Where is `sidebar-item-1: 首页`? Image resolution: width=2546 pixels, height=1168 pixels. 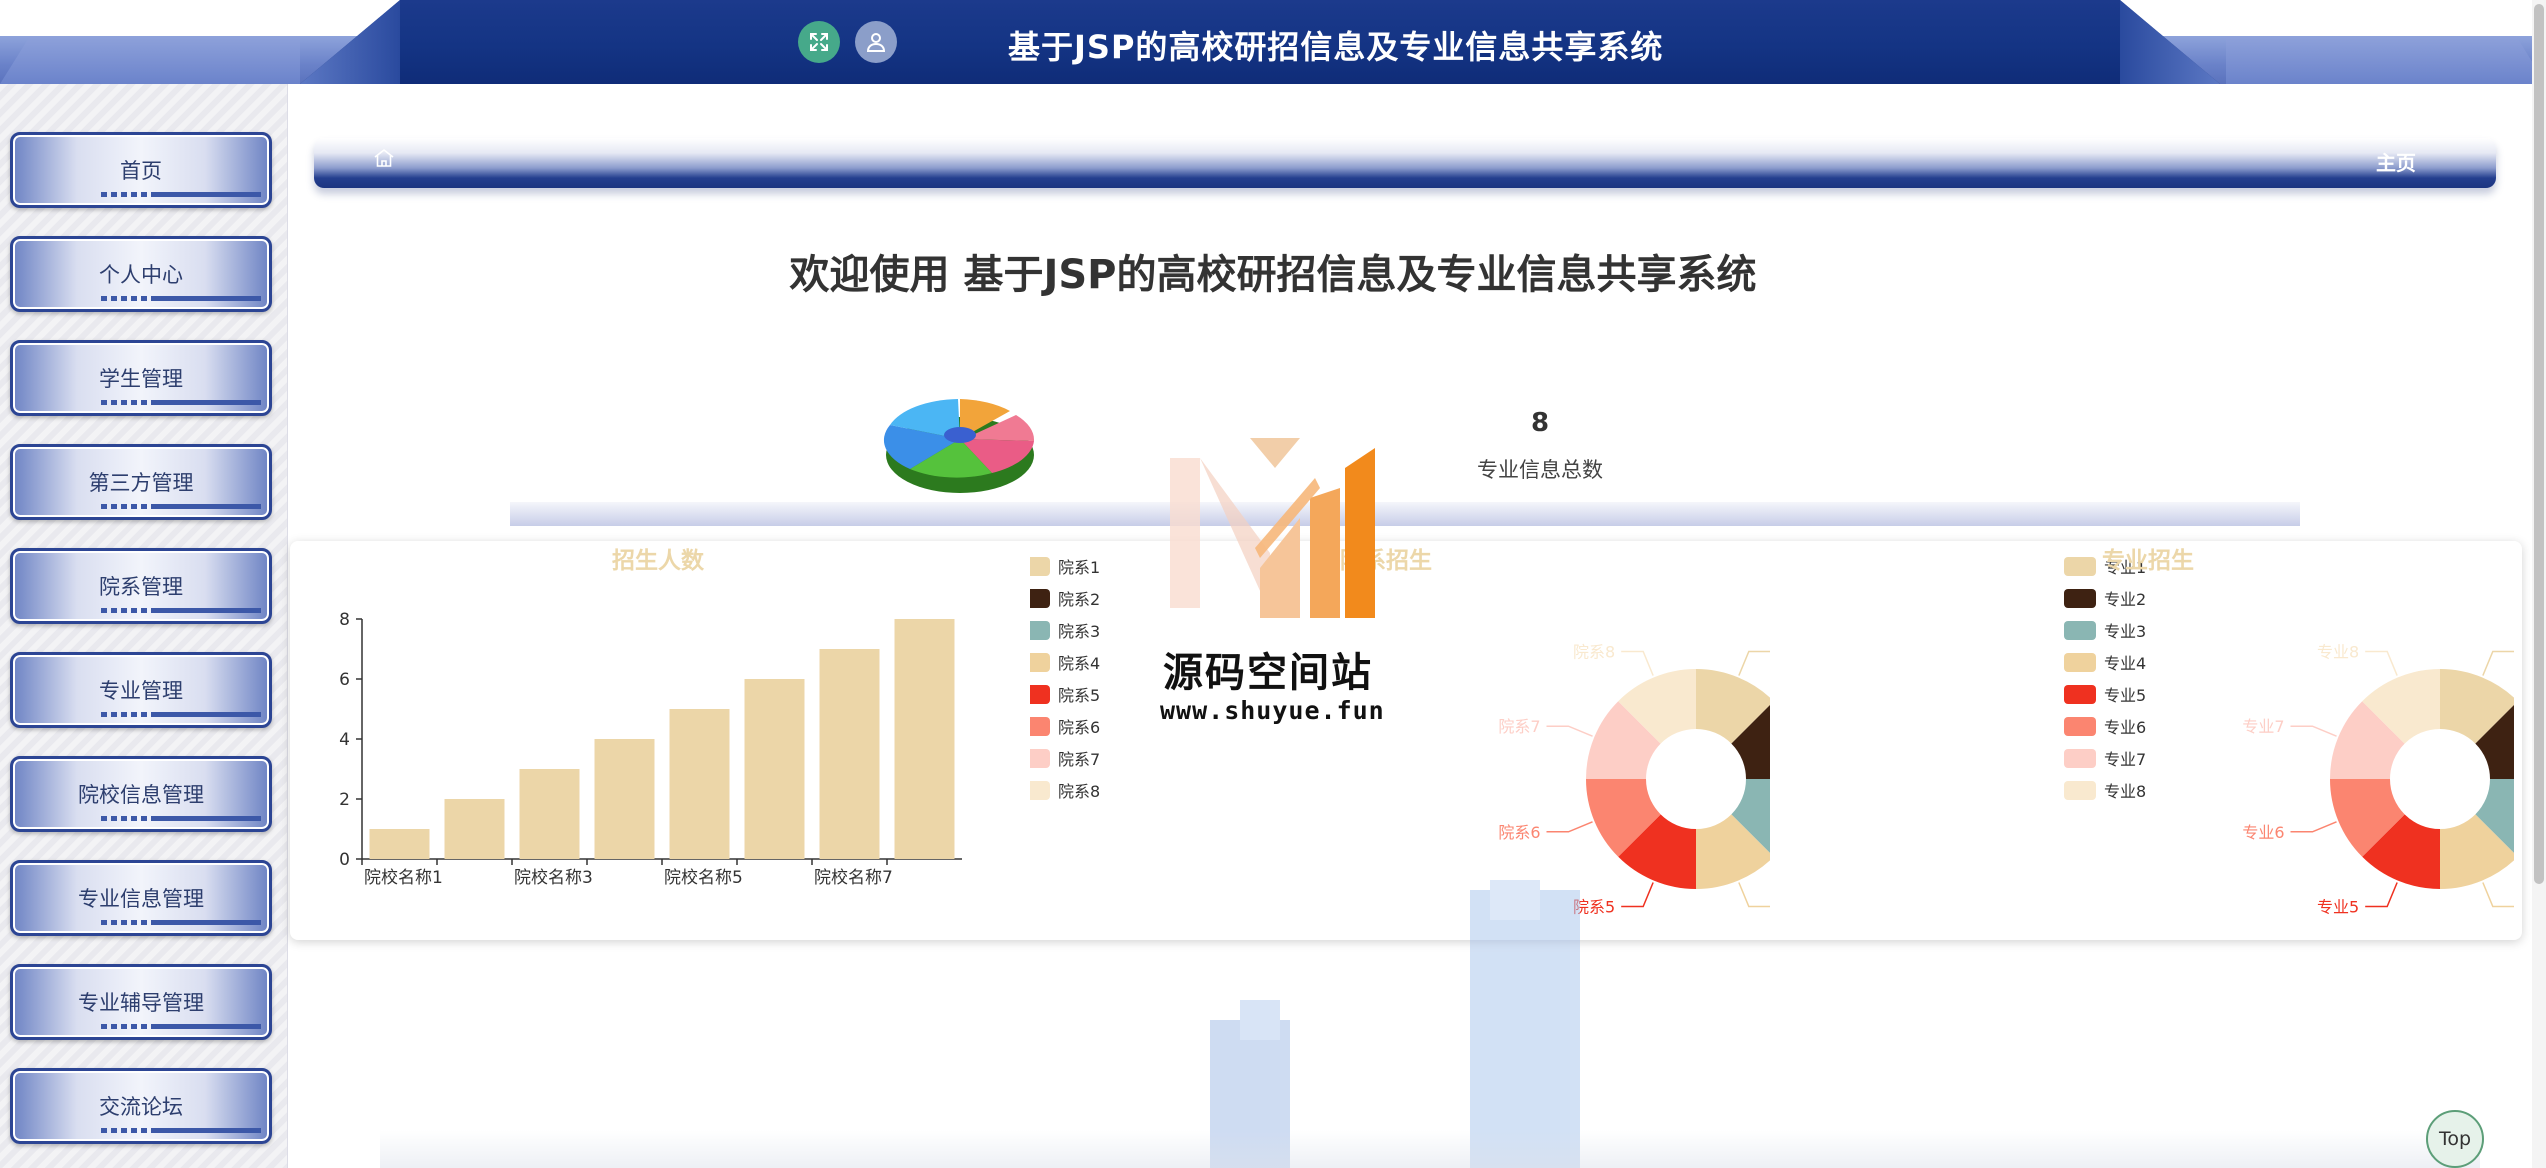
sidebar-item-1: 首页 is located at coordinates (141, 170).